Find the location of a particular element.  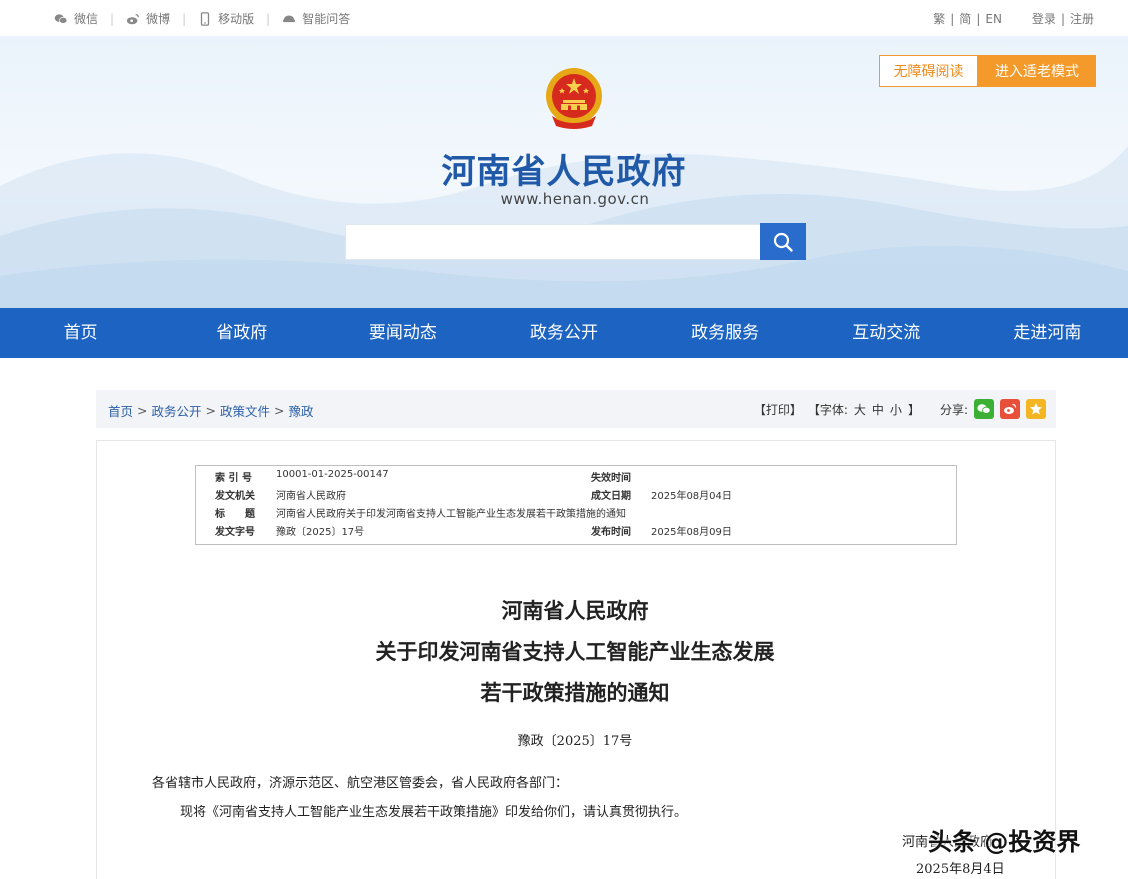

nav-item-government-affairs: 政务公开 is located at coordinates (563, 333).